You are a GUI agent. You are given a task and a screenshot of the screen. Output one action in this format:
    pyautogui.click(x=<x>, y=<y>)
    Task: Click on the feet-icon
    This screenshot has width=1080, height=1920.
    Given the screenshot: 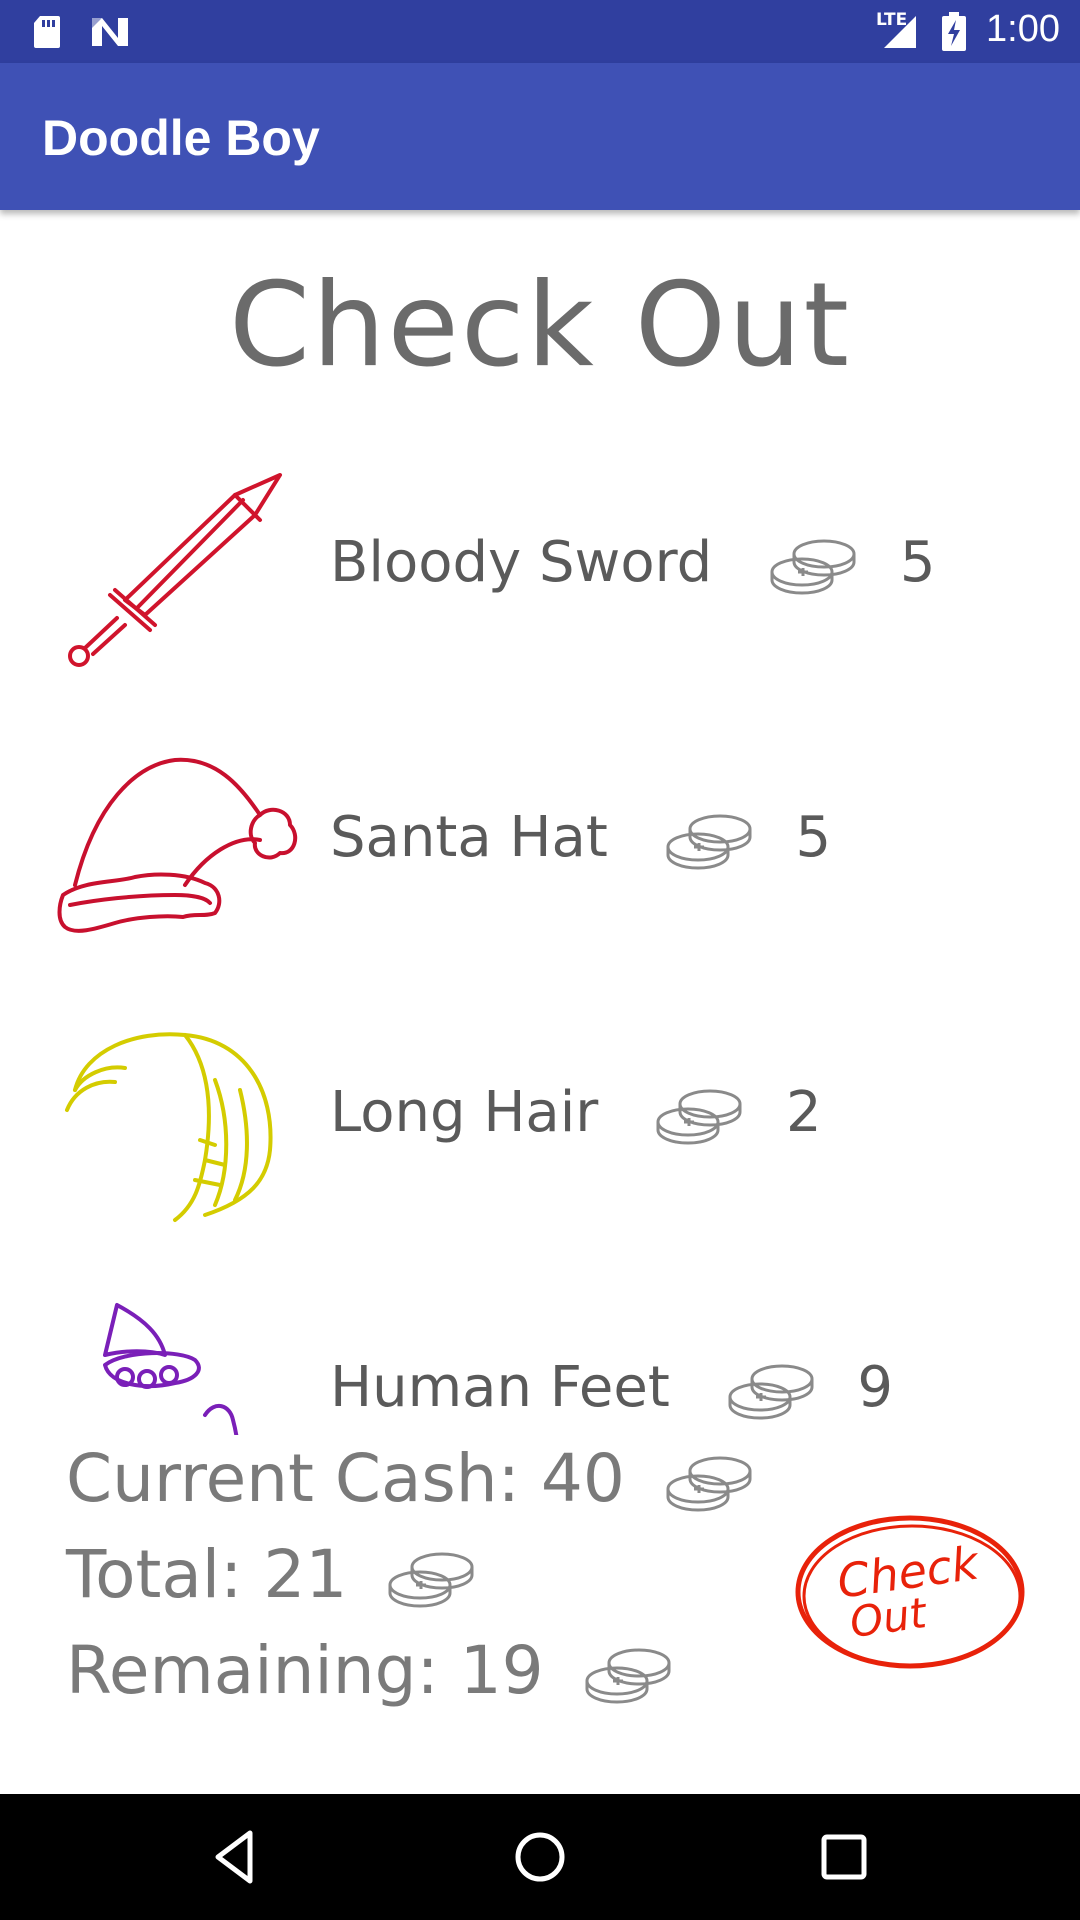 What is the action you would take?
    pyautogui.click(x=171, y=1369)
    